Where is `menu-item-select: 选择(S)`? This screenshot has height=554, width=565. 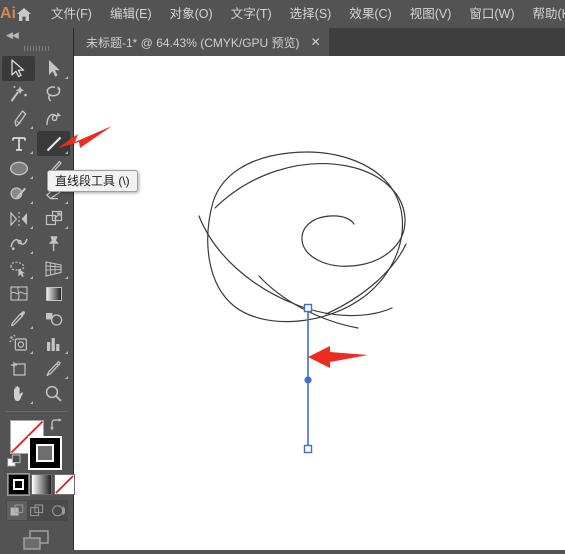 menu-item-select: 选择(S) is located at coordinates (311, 14).